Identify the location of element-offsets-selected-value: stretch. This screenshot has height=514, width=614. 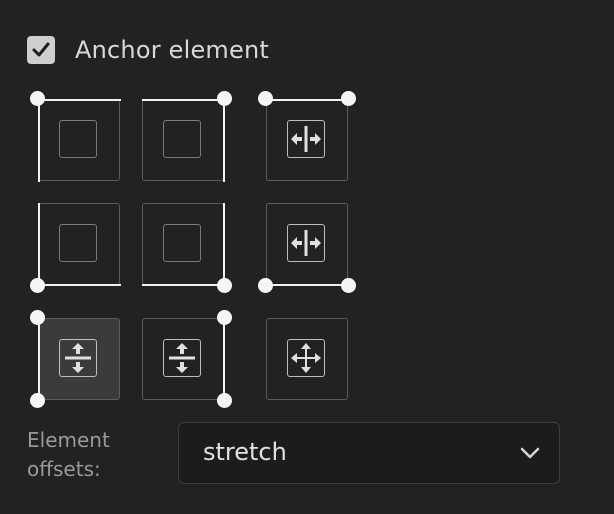
(245, 452).